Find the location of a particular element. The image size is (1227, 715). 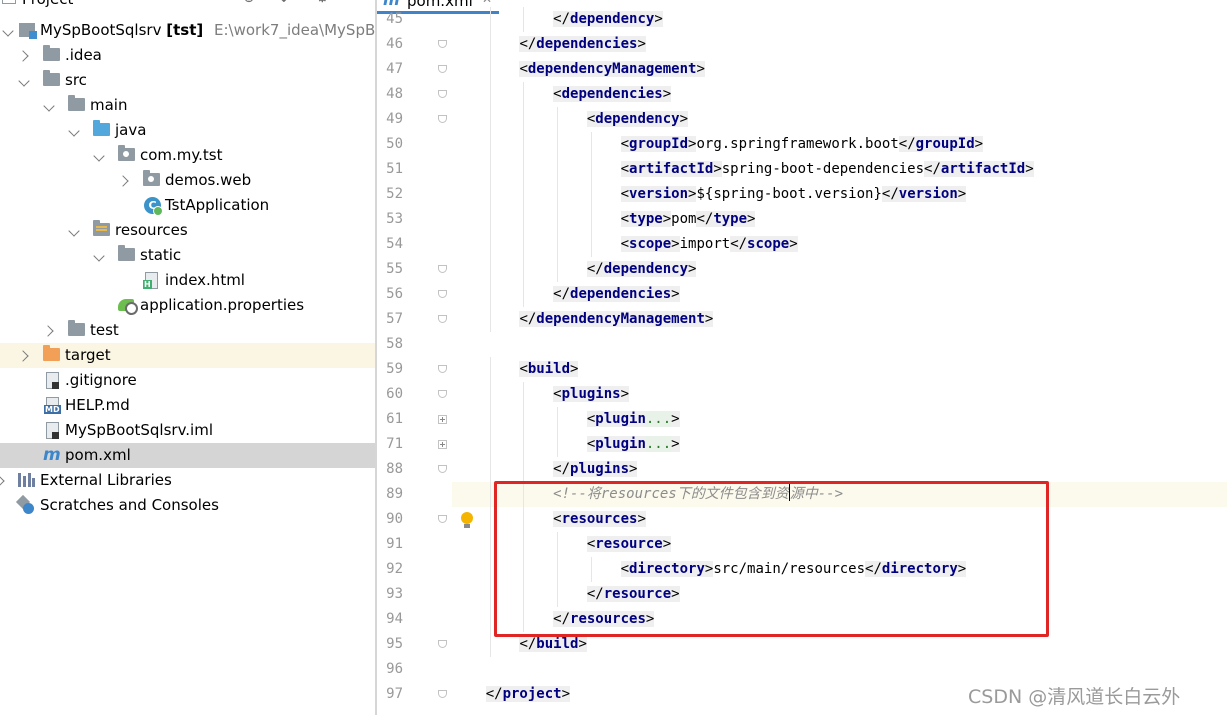

code-line: <resources> is located at coordinates (839, 519).